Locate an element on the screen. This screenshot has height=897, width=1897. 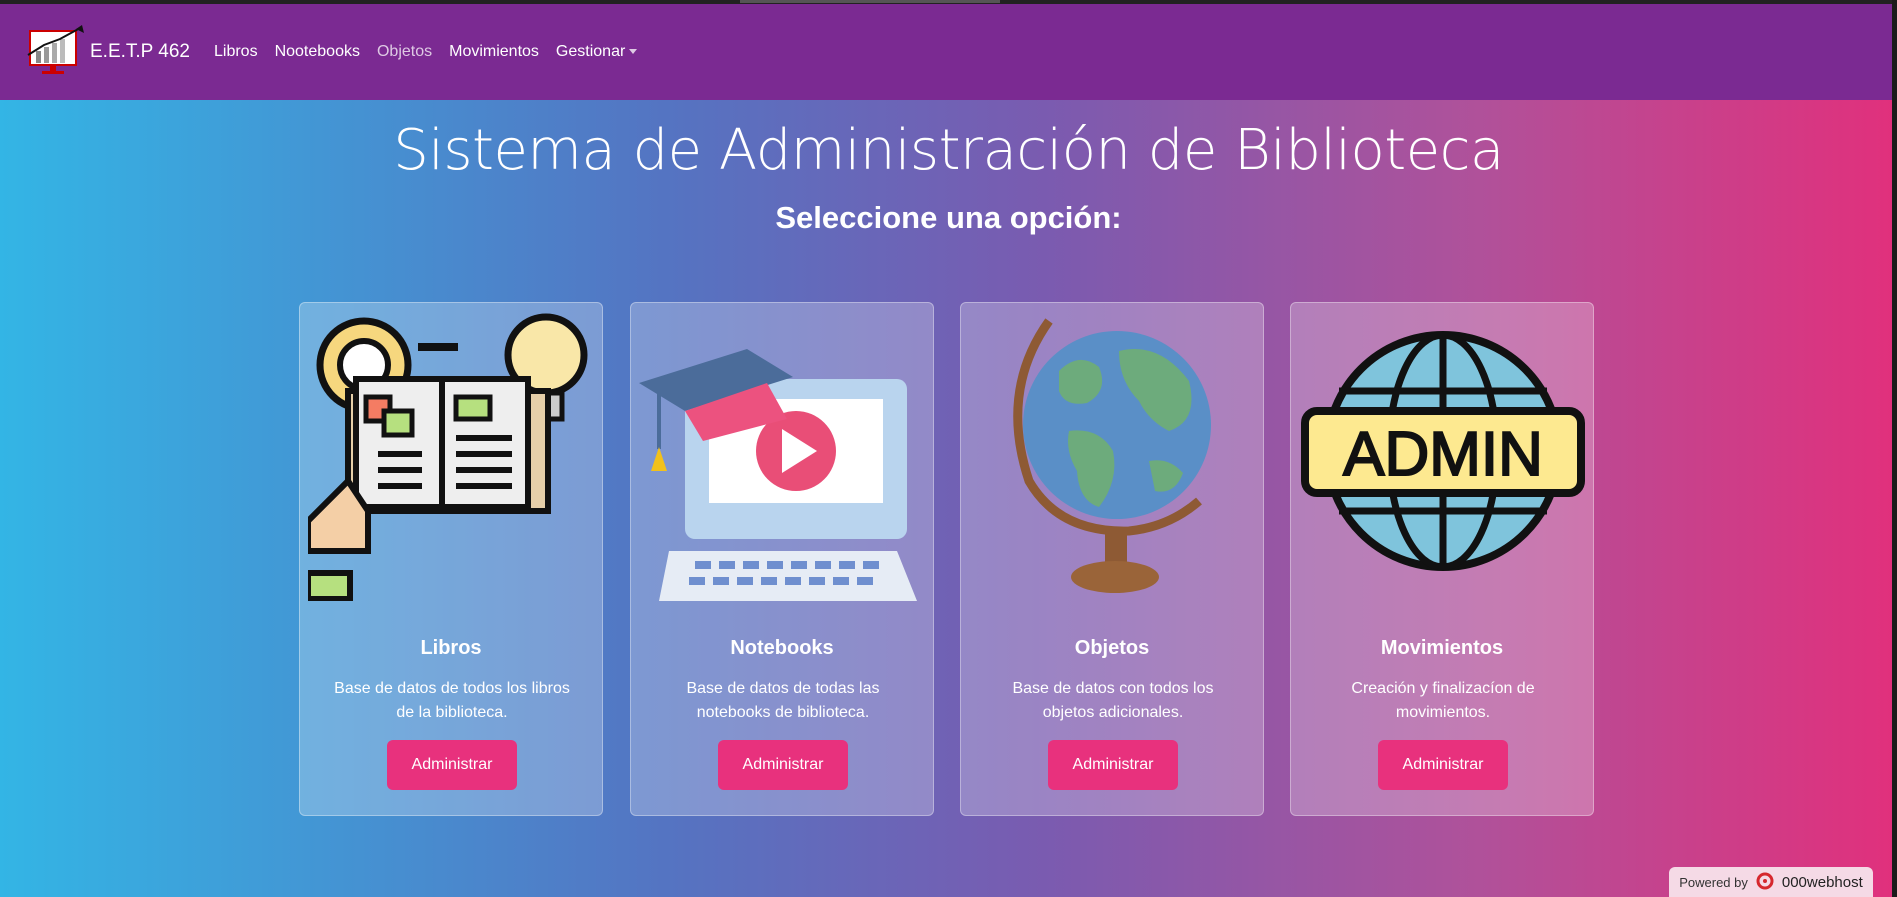
powered-by-label: Powered by is located at coordinates (1713, 882).